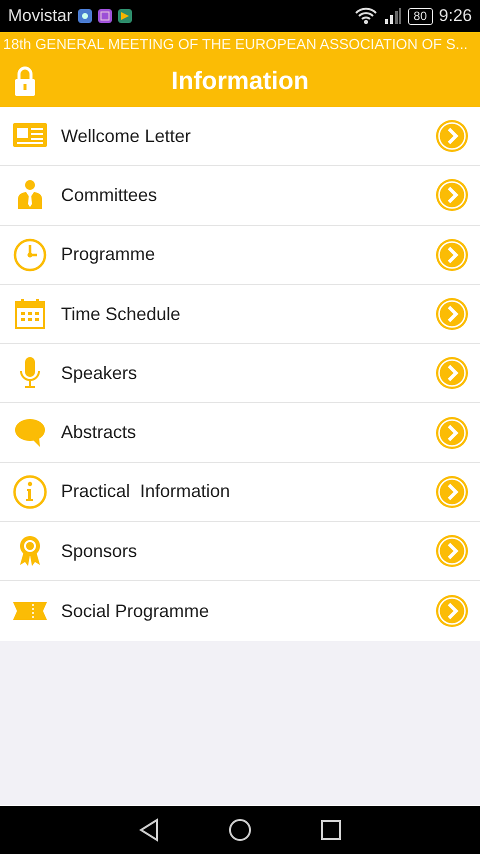  What do you see at coordinates (30, 254) in the screenshot?
I see `clock-icon` at bounding box center [30, 254].